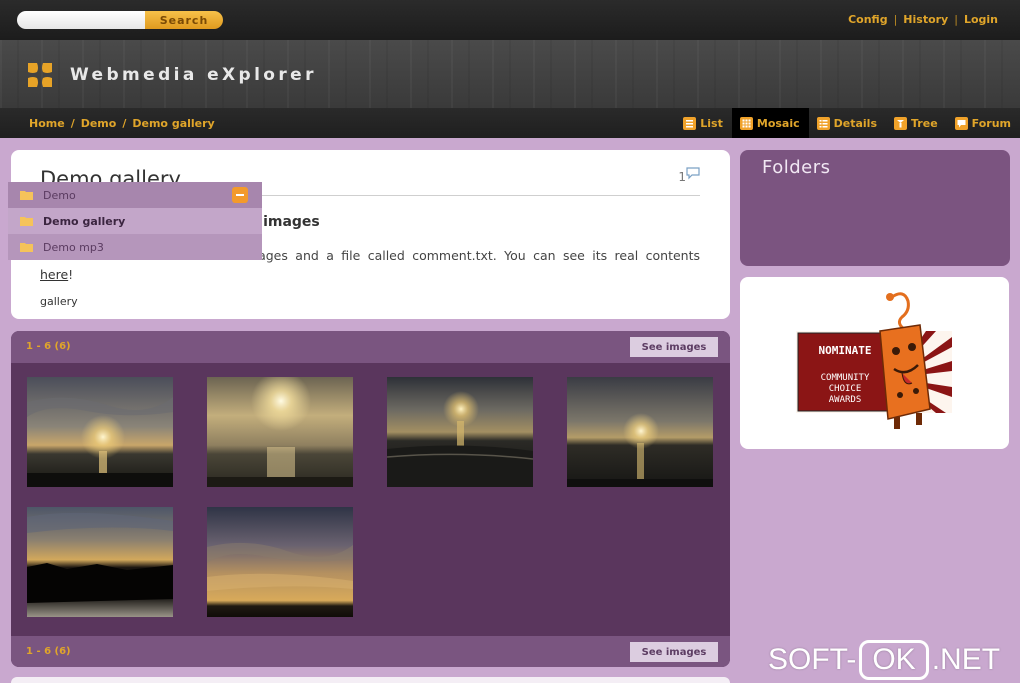 This screenshot has width=1020, height=683. What do you see at coordinates (746, 123) in the screenshot?
I see `mosaic-icon` at bounding box center [746, 123].